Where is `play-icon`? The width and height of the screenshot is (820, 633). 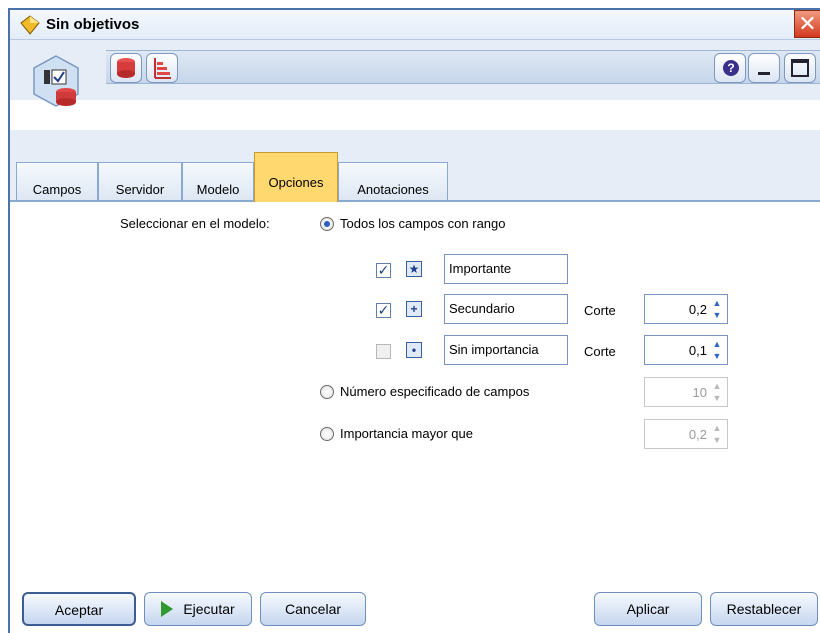 play-icon is located at coordinates (167, 609).